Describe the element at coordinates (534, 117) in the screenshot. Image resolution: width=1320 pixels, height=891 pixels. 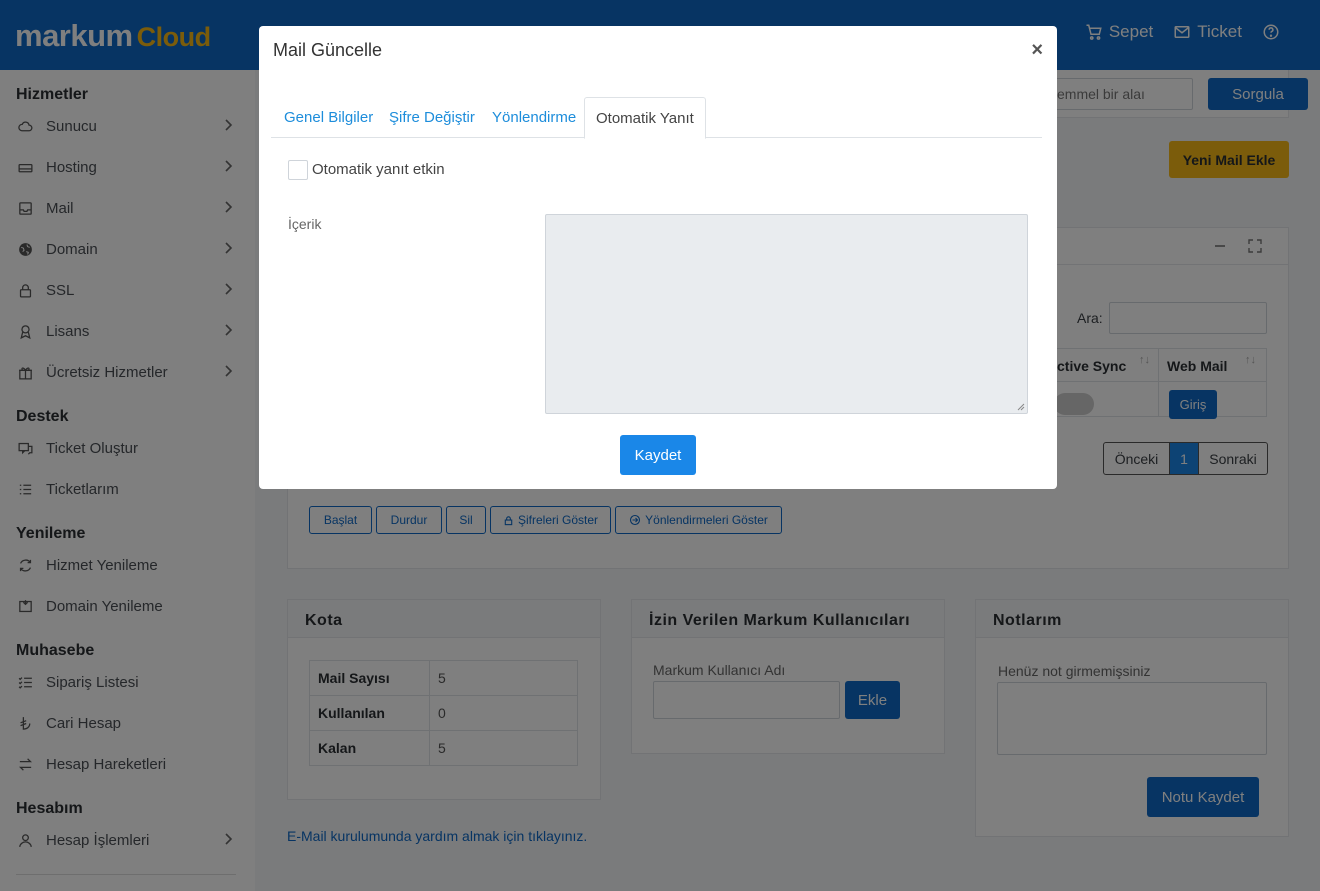
I see `tab-yonlendirme: Yönlendirme` at that location.